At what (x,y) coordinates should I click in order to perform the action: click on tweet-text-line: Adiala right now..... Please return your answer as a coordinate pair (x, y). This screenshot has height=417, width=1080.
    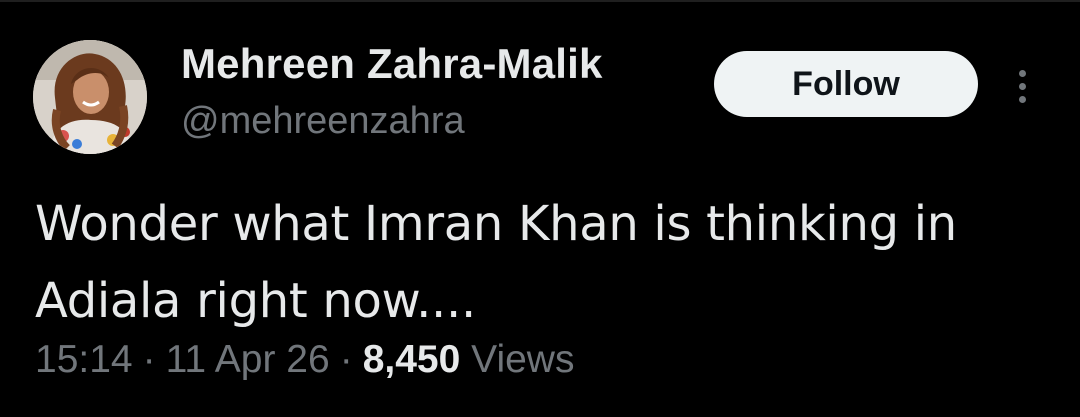
    Looking at the image, I should click on (255, 300).